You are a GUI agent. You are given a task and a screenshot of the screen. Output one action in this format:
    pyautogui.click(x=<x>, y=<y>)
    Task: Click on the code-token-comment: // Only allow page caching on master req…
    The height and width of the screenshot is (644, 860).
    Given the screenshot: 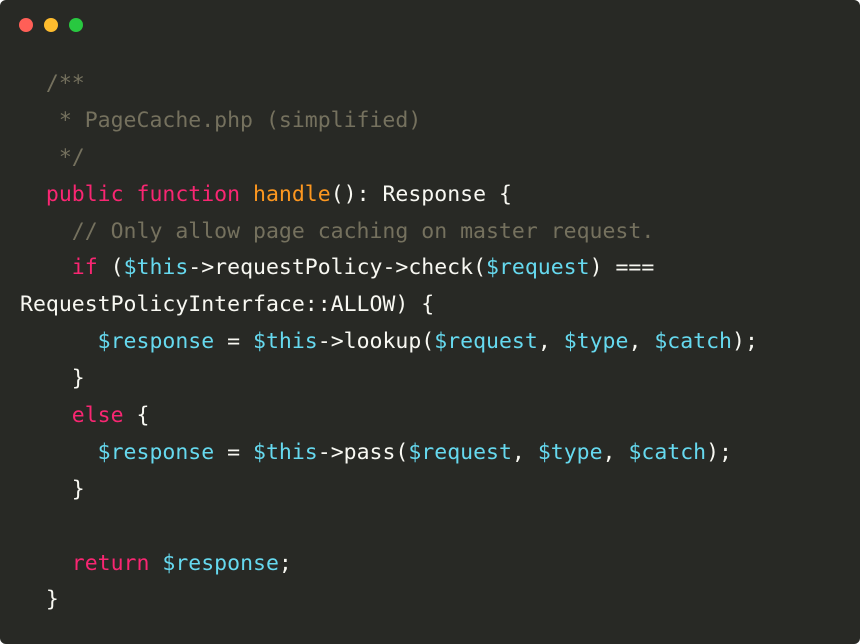 What is the action you would take?
    pyautogui.click(x=337, y=231)
    